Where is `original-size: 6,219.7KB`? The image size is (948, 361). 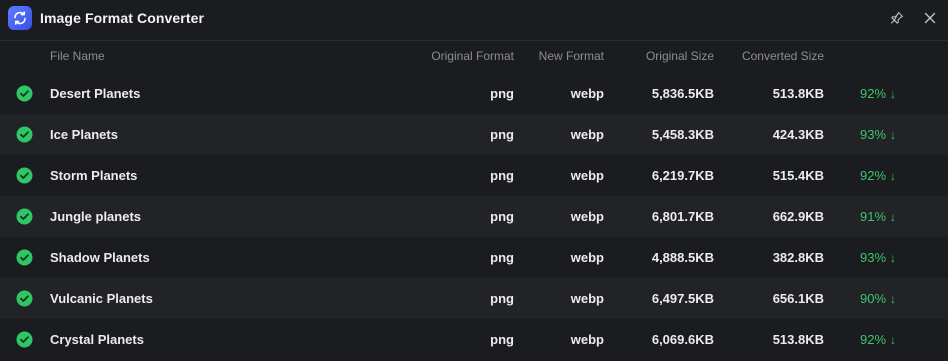 original-size: 6,219.7KB is located at coordinates (682, 175).